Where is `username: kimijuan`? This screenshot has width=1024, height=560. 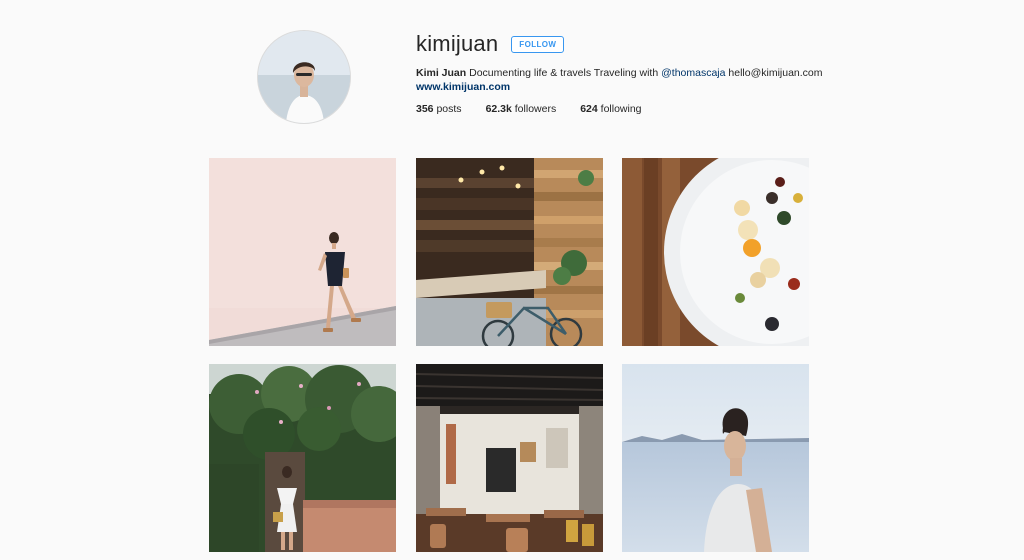 username: kimijuan is located at coordinates (457, 43).